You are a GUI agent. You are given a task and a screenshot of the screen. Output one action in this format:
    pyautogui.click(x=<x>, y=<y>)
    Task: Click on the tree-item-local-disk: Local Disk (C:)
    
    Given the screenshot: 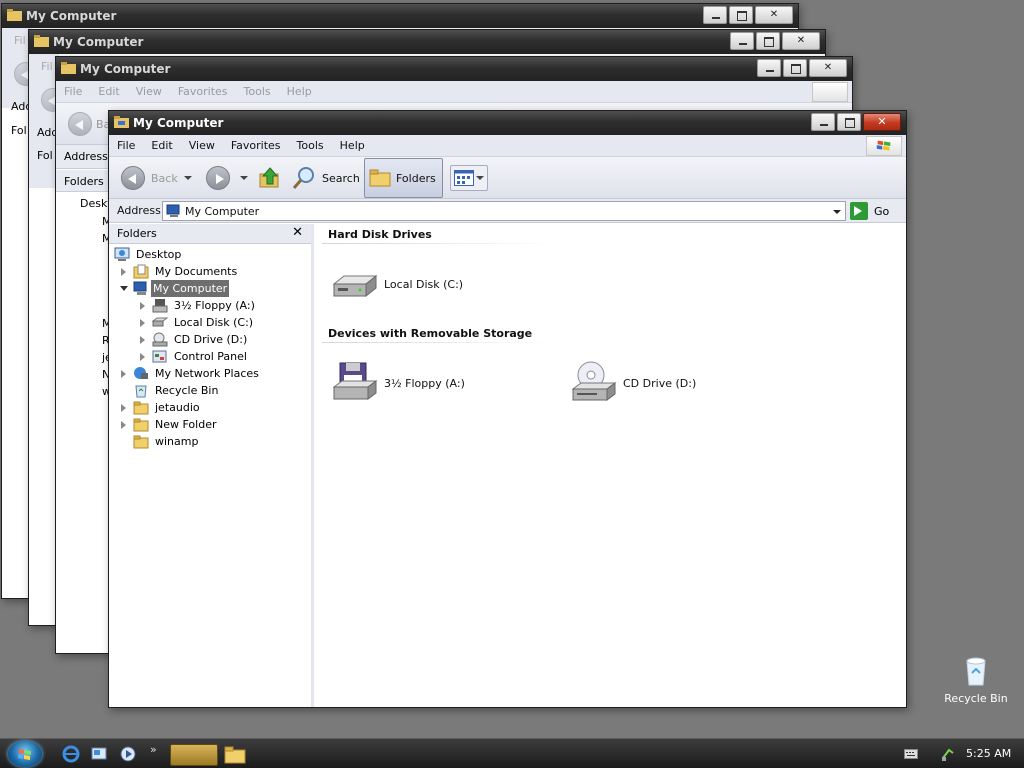 What is the action you would take?
    pyautogui.click(x=210, y=322)
    